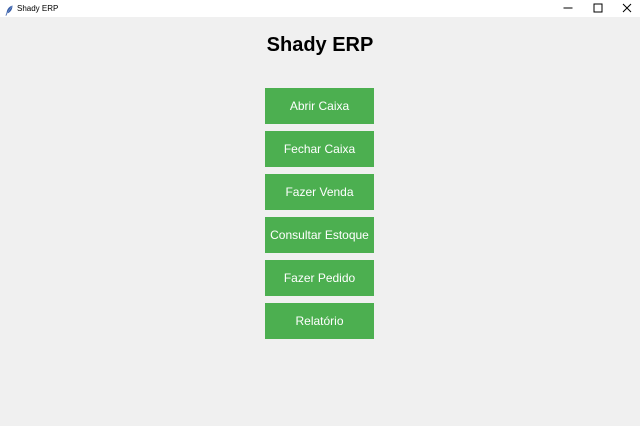 The width and height of the screenshot is (640, 426). I want to click on fazer-venda-button: Fazer Venda, so click(319, 192).